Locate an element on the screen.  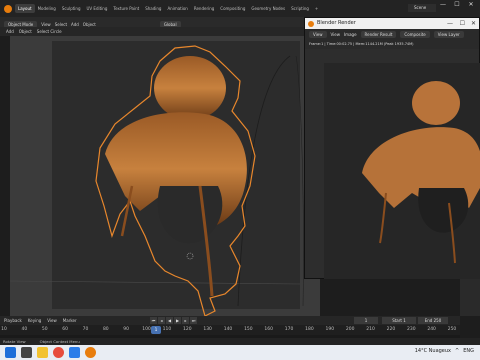
add-tool-menu: Add is located at coordinates (10, 31).